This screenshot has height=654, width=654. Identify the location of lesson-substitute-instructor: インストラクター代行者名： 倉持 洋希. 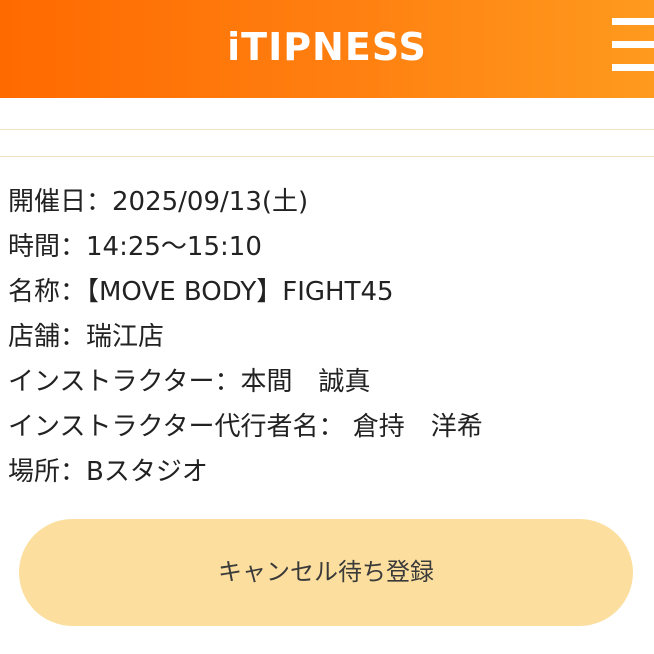
(245, 427).